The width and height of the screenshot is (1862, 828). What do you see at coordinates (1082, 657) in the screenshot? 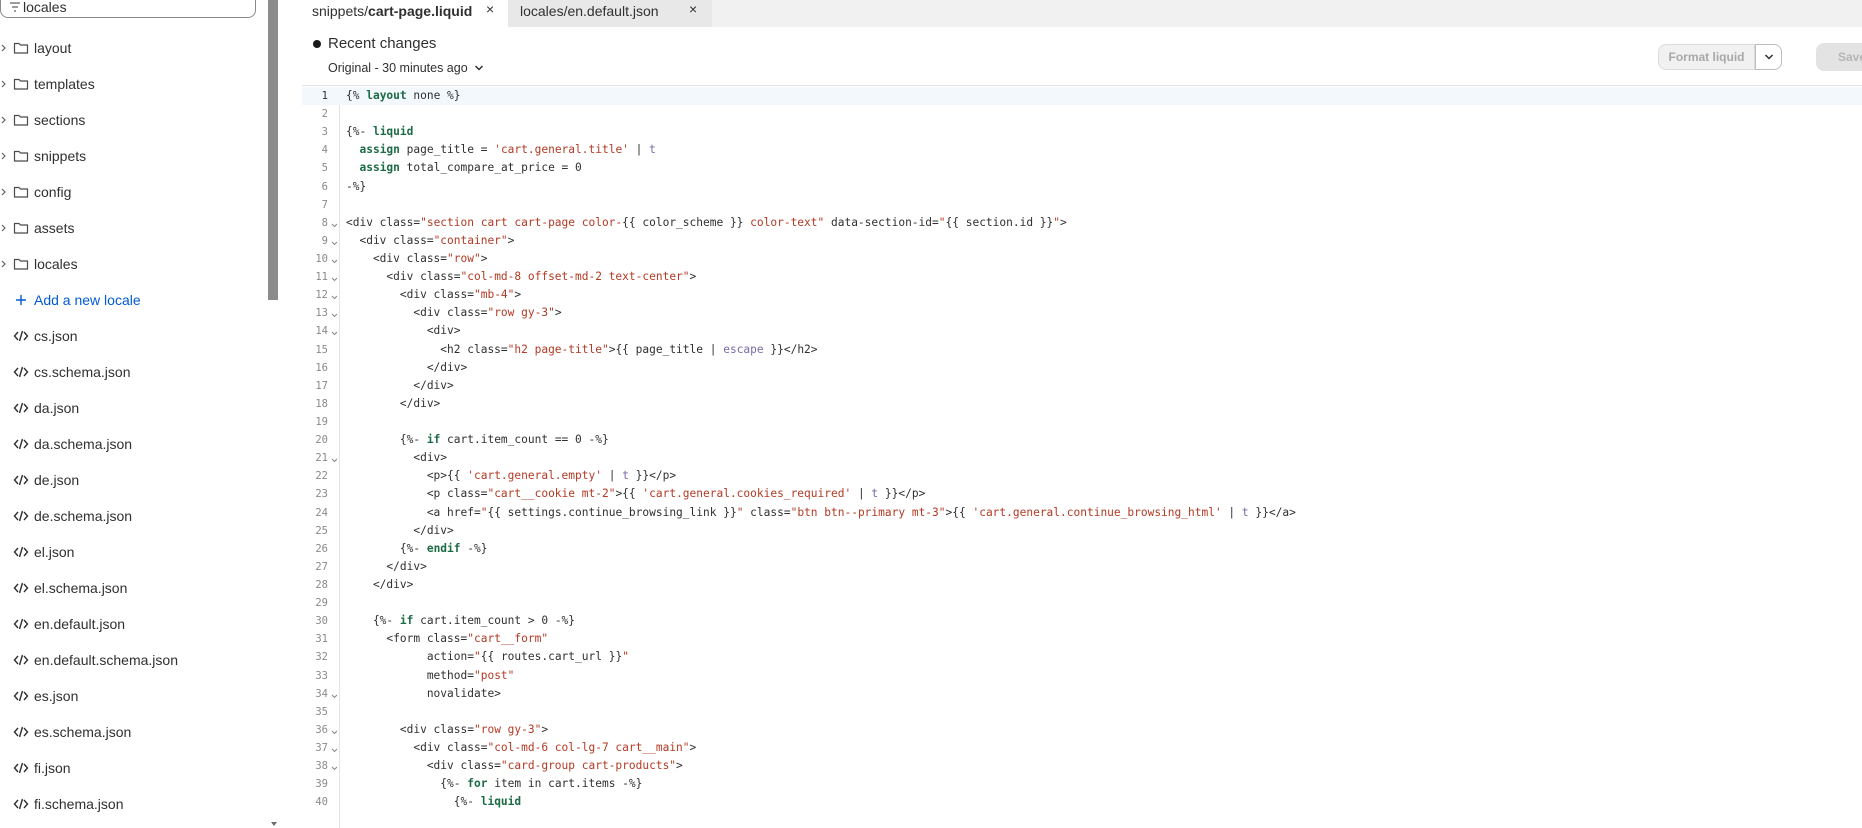
I see `code-line: 32 action="{{ routes.cart_url }}"` at bounding box center [1082, 657].